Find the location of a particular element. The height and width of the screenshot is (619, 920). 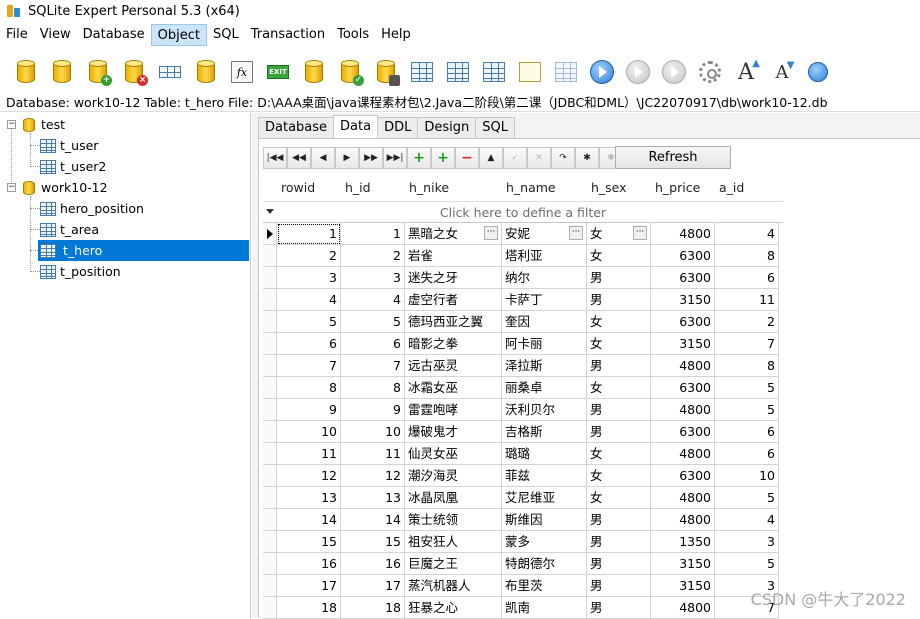

filter-row: Click here to define a filter is located at coordinates (523, 212).